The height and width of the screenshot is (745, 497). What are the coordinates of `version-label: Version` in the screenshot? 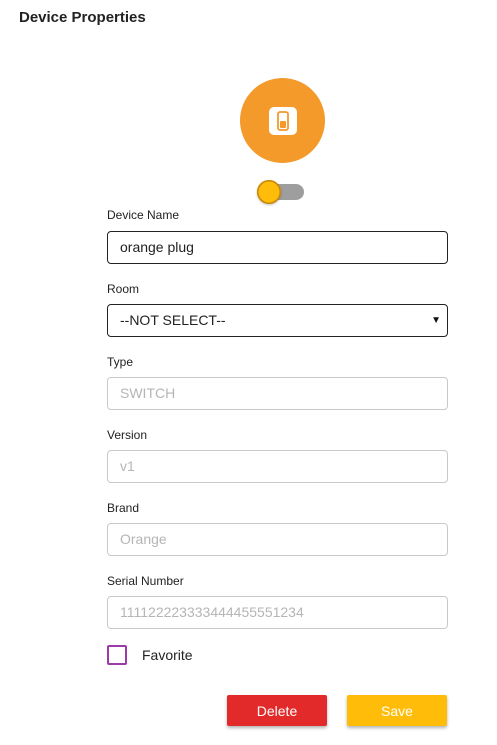 It's located at (127, 435).